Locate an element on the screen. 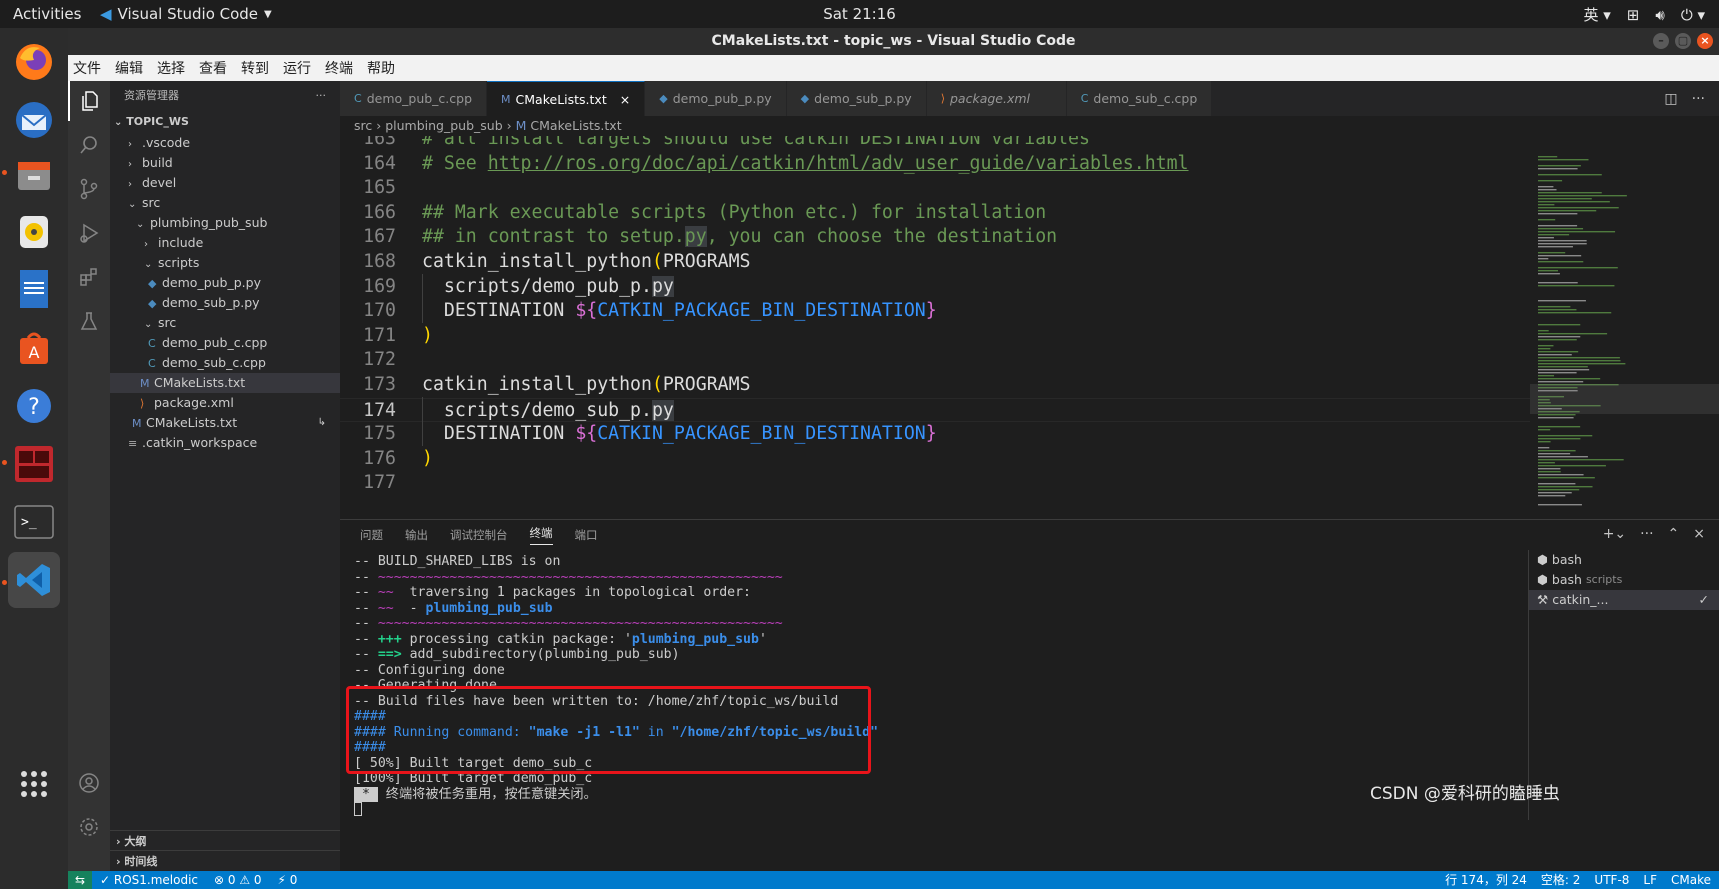  tree-item-cmakelists-root: M CMakeLists.txt ↳ is located at coordinates (225, 423).